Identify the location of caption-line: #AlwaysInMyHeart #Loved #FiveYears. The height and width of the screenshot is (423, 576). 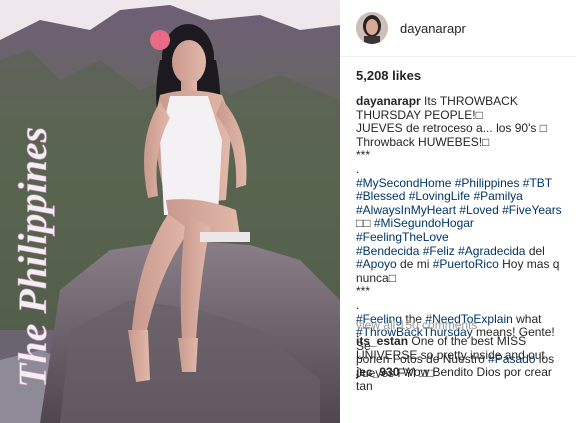
(461, 210).